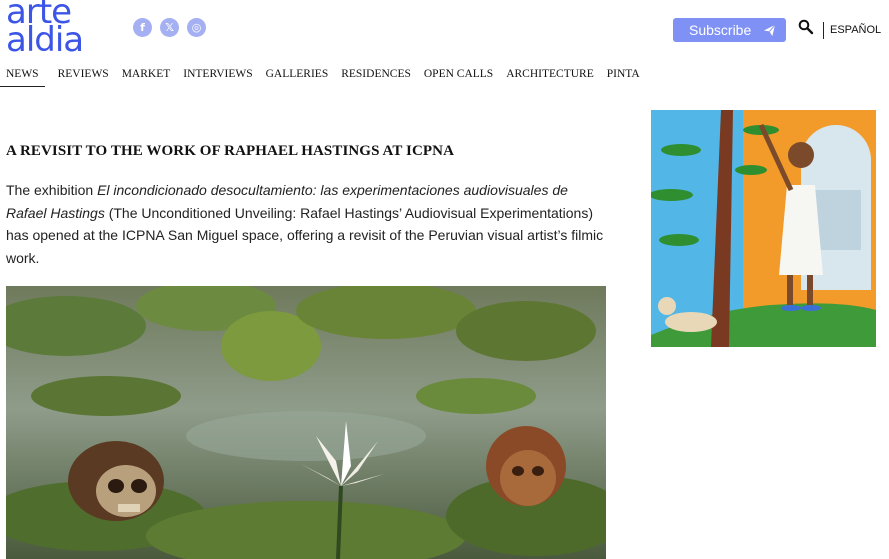  I want to click on language-divider, so click(823, 30).